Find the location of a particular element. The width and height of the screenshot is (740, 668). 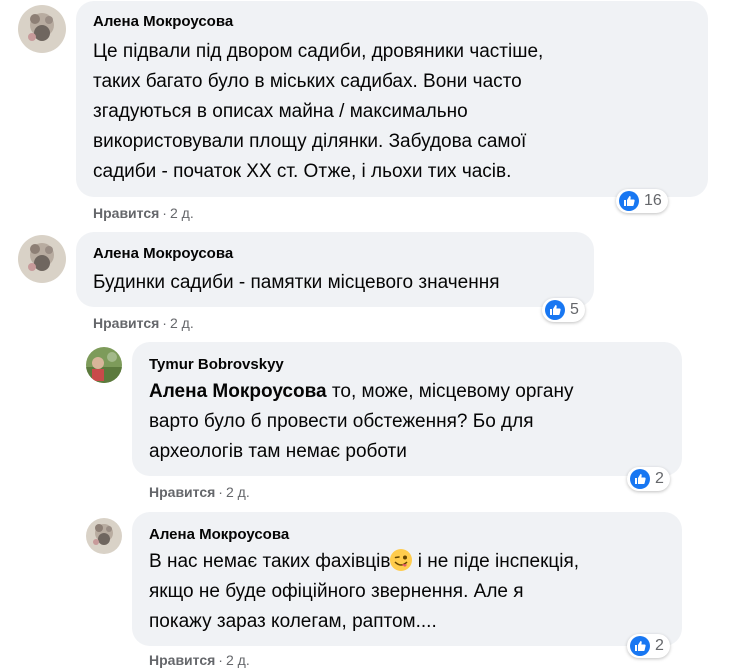

mention-link: Алена Мокроусова is located at coordinates (238, 391).